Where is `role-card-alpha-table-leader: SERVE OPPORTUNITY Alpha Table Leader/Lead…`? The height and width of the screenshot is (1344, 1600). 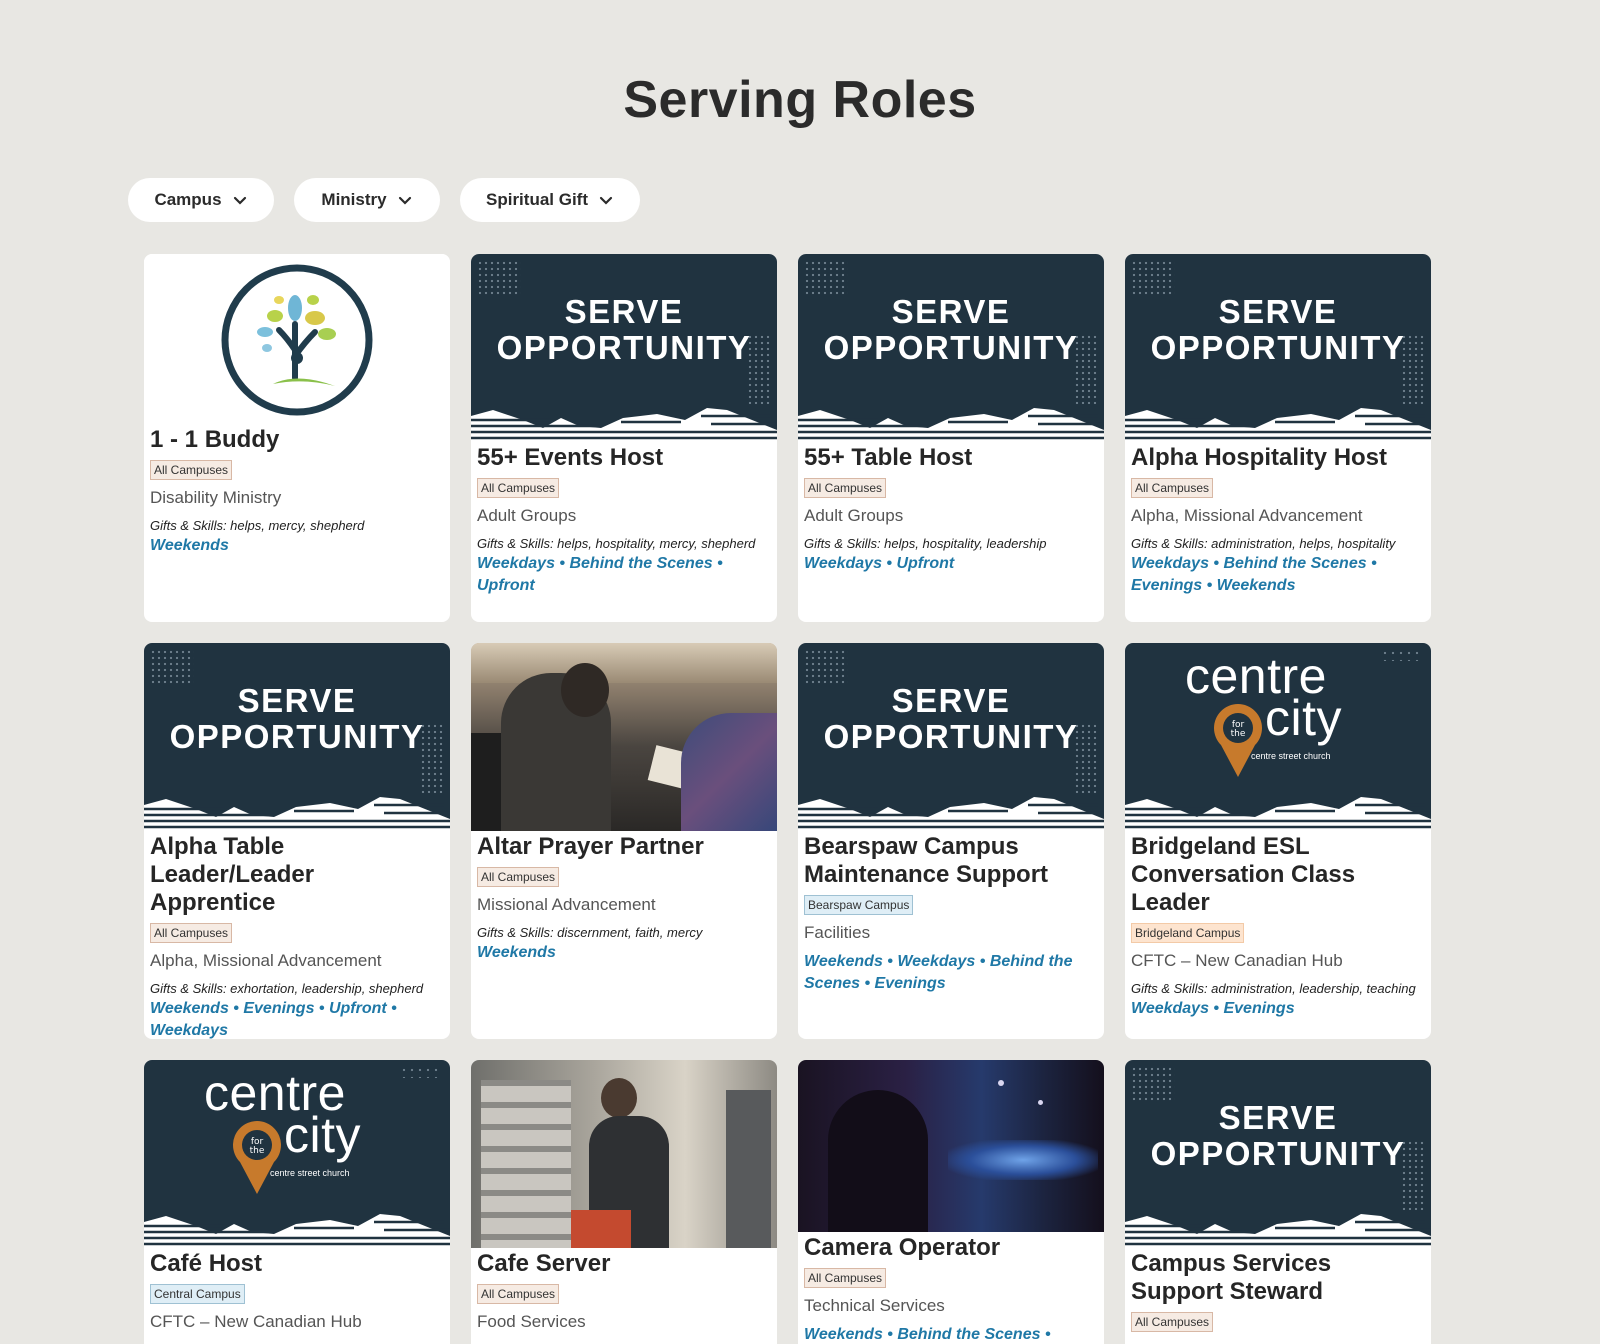 role-card-alpha-table-leader: SERVE OPPORTUNITY Alpha Table Leader/Lead… is located at coordinates (297, 841).